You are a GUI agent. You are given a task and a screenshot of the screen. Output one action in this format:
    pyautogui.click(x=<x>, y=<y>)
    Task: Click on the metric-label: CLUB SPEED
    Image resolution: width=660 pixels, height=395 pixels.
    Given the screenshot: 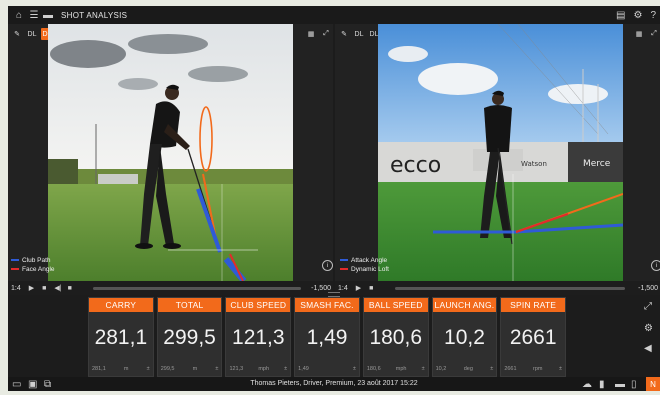 What is the action you would take?
    pyautogui.click(x=258, y=305)
    